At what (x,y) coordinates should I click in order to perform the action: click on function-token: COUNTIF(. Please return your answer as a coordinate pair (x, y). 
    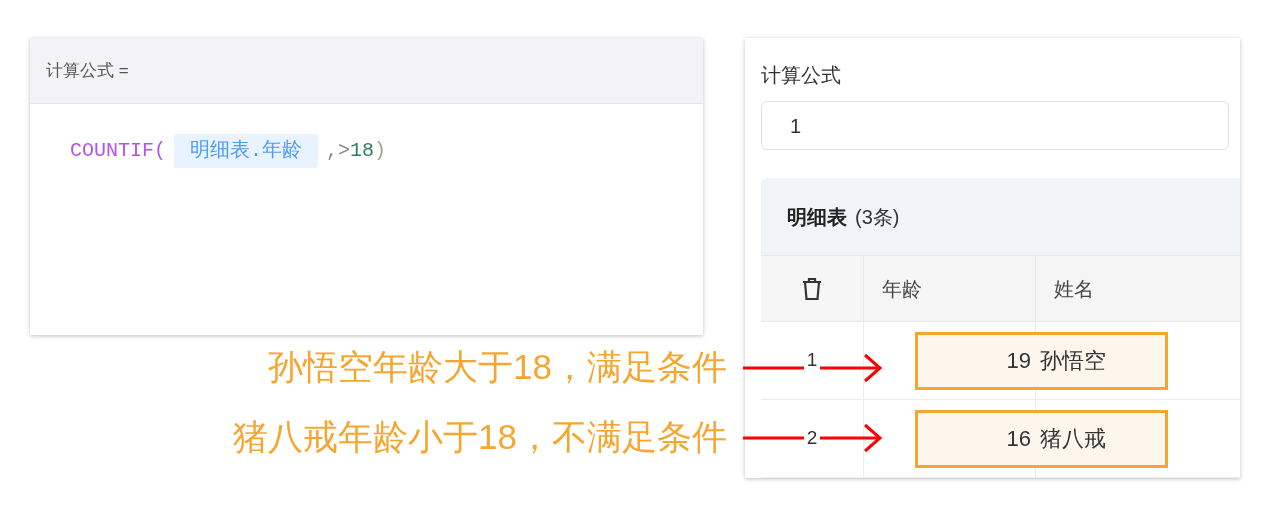
    Looking at the image, I should click on (118, 151).